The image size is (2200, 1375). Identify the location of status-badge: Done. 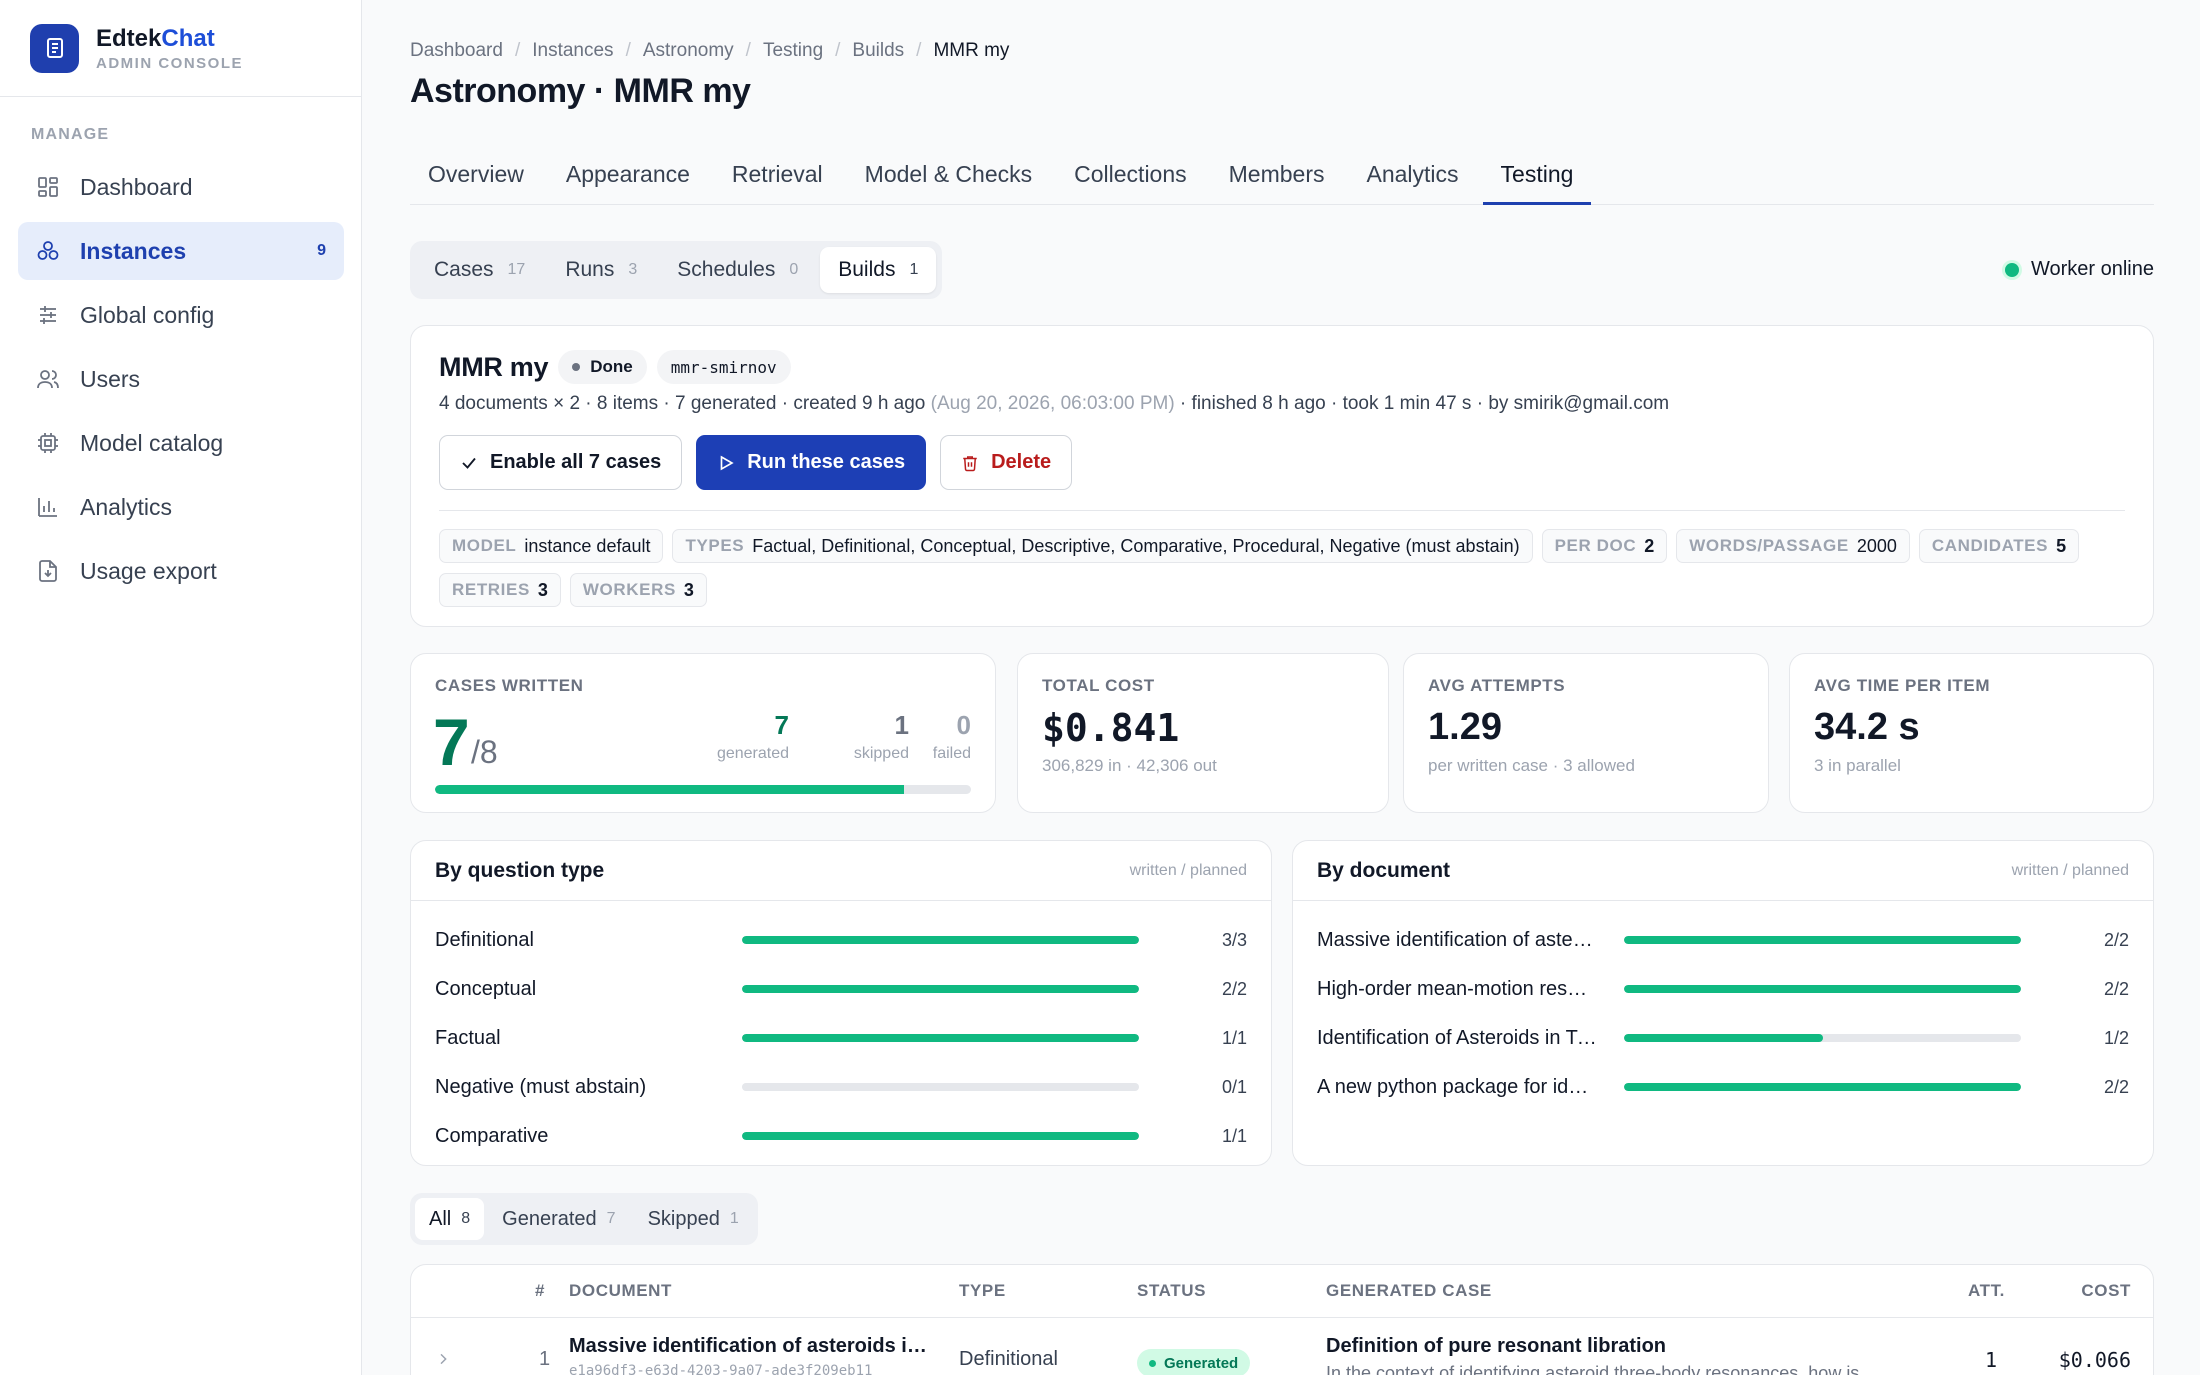
(602, 367).